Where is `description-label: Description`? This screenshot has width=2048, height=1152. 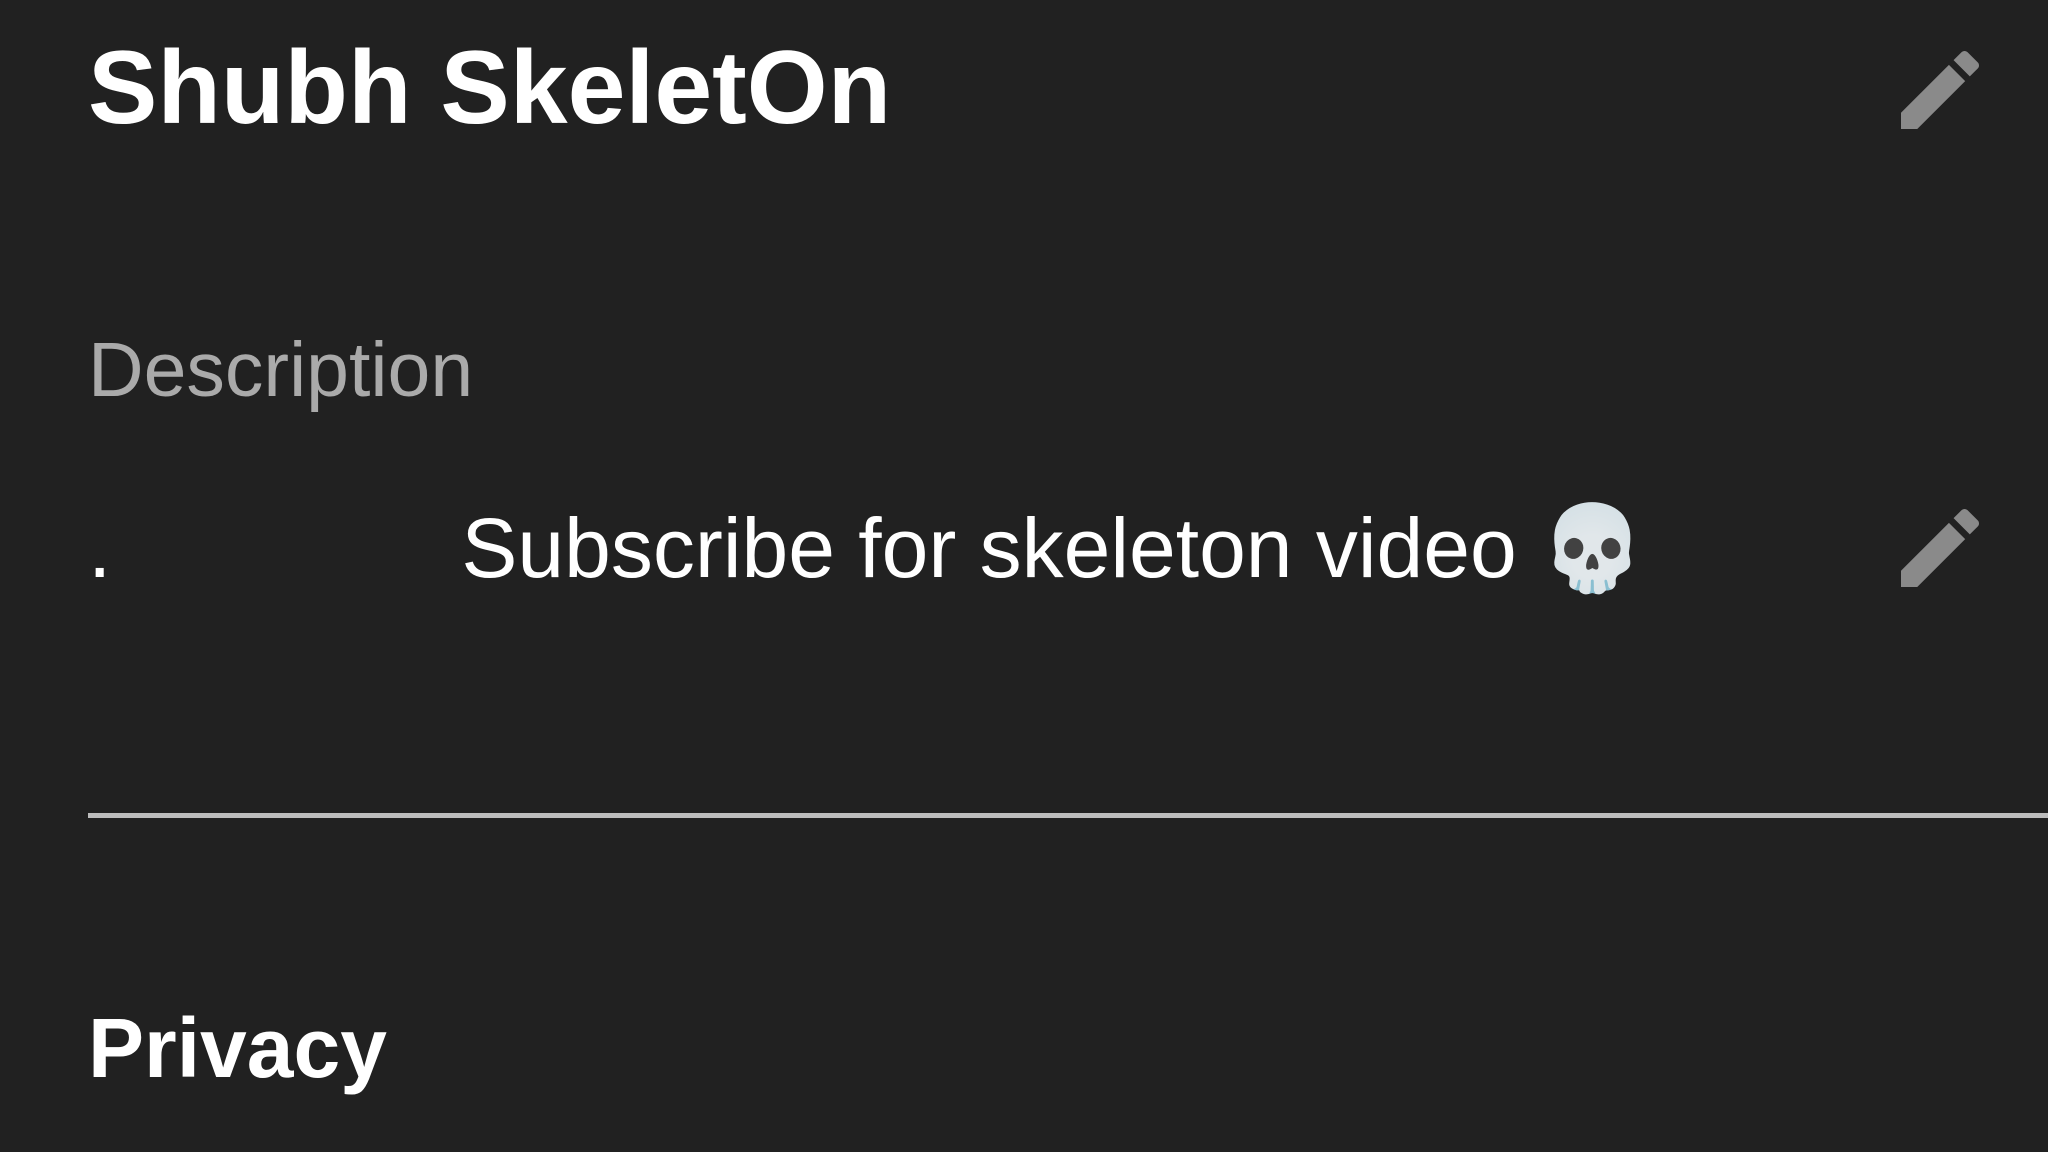
description-label: Description is located at coordinates (281, 370).